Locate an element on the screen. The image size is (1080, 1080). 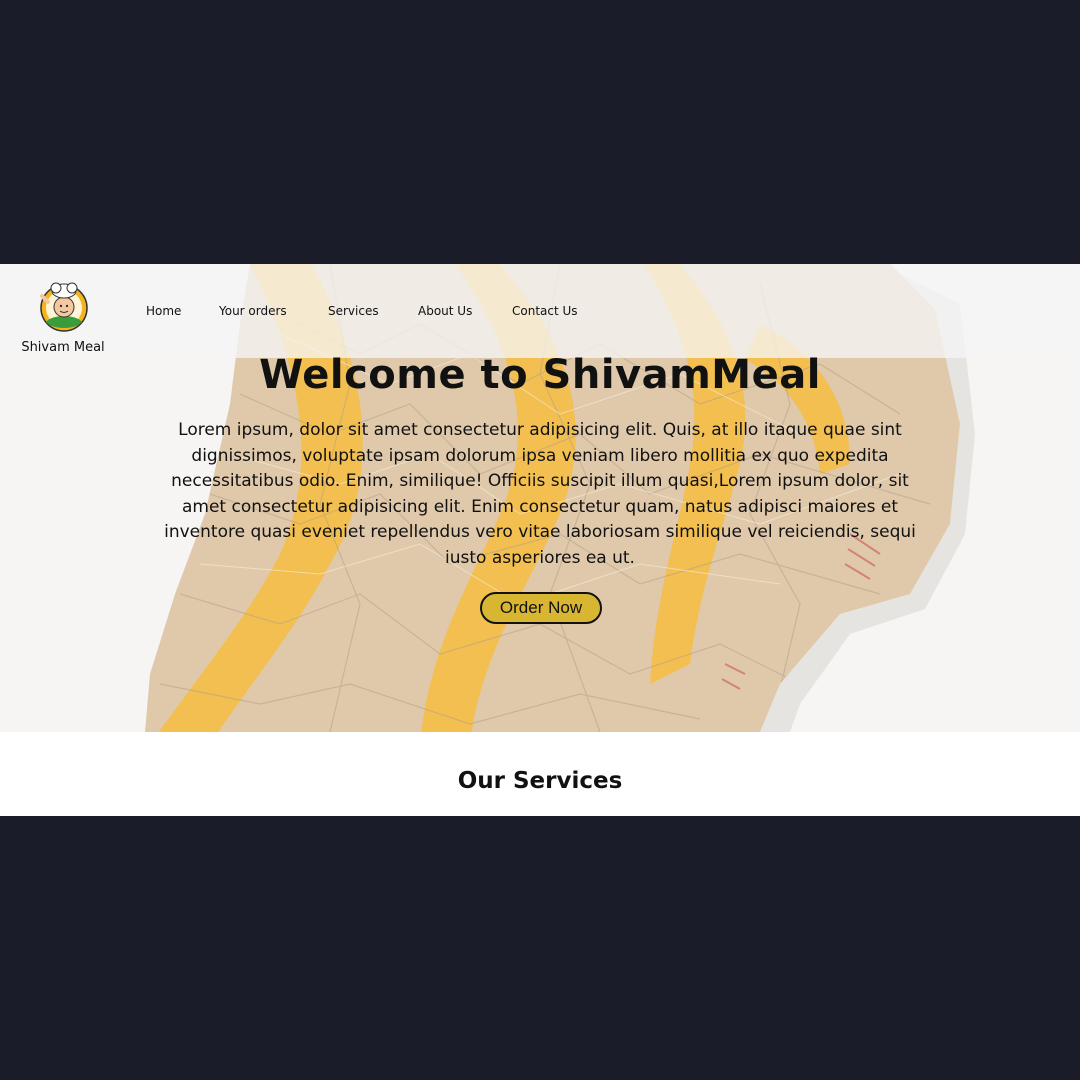
services-section: Our Services is located at coordinates (540, 774).